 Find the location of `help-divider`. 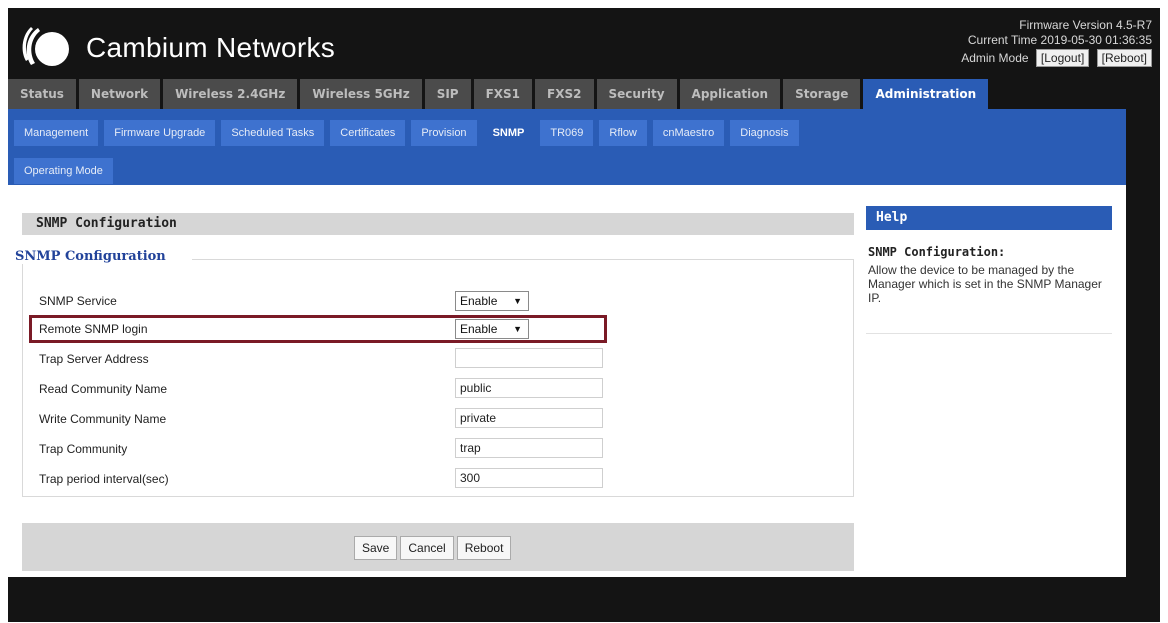

help-divider is located at coordinates (989, 333).